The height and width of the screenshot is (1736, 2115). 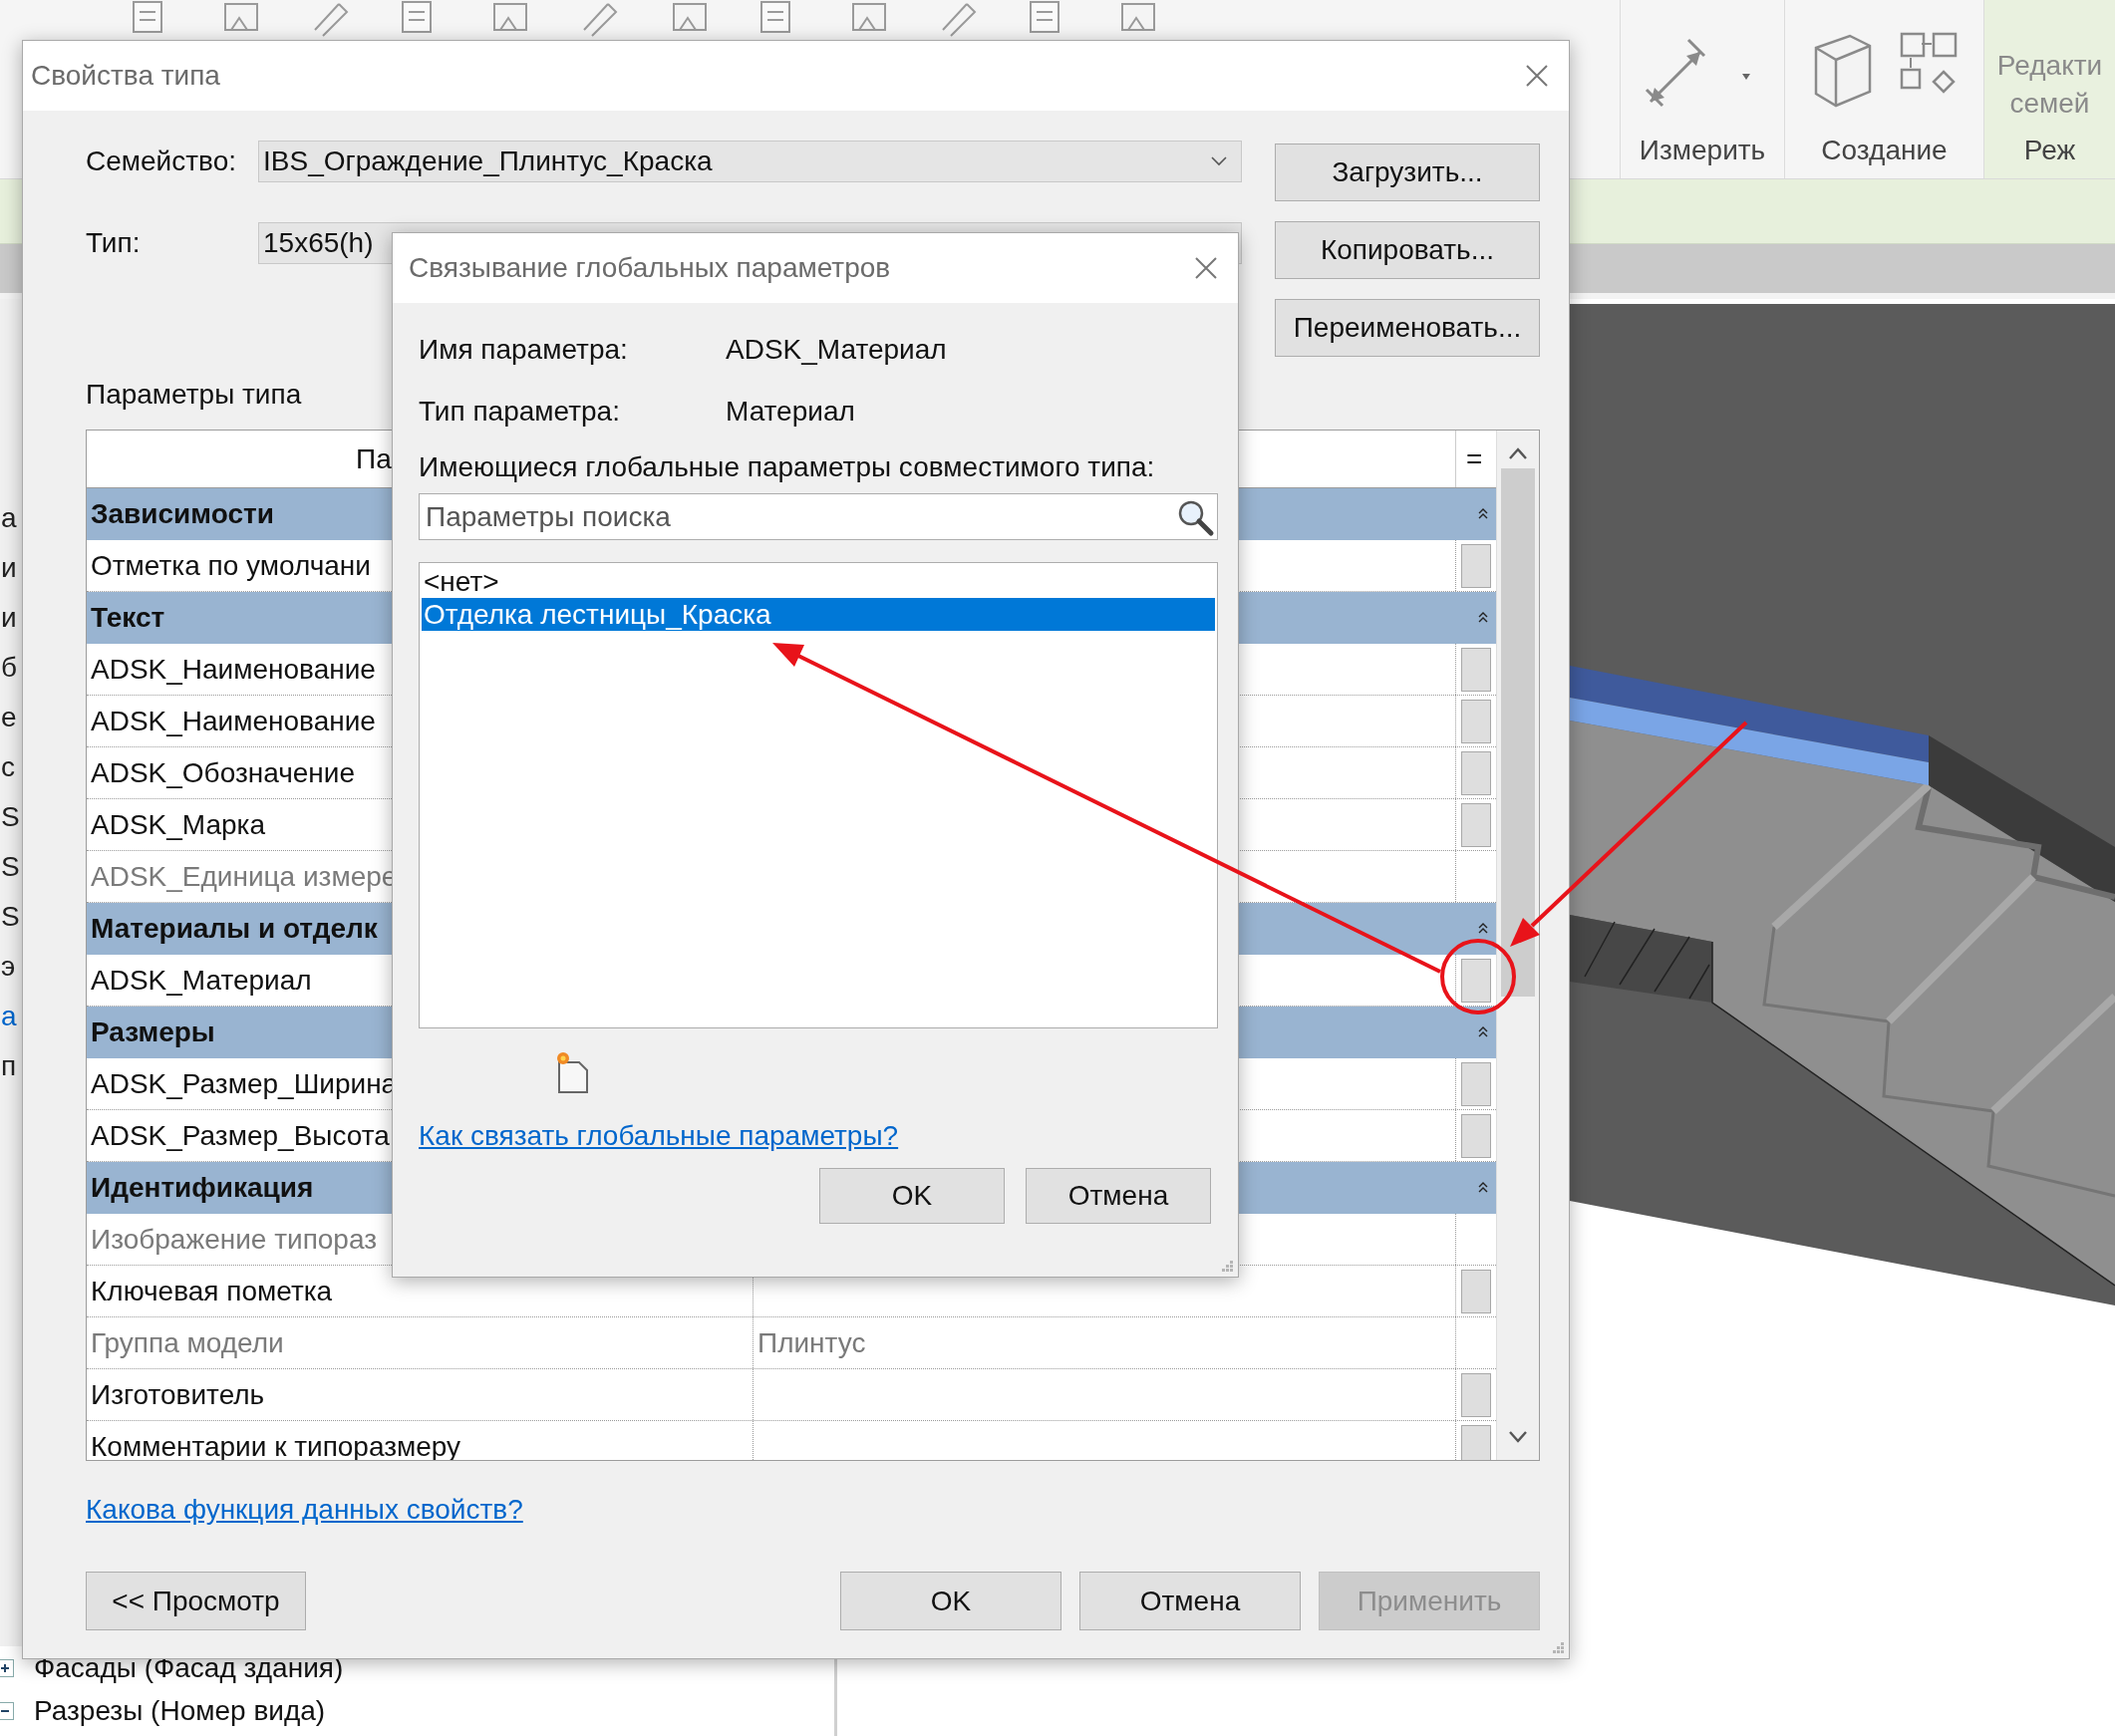 What do you see at coordinates (1518, 1437) in the screenshot?
I see `scroll-down-icon` at bounding box center [1518, 1437].